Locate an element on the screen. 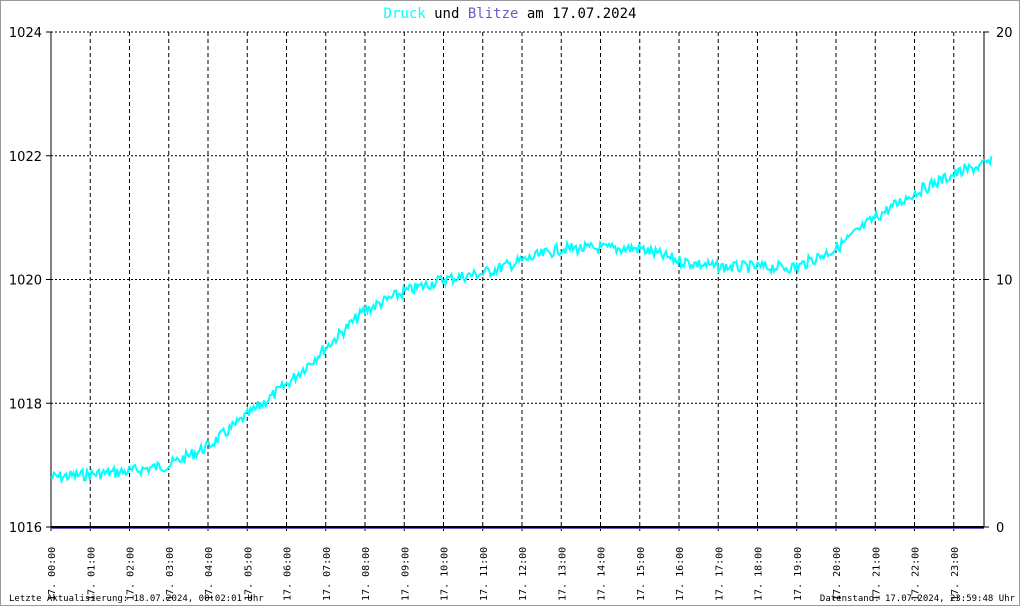 Image resolution: width=1020 pixels, height=606 pixels. y-right-tick-label: 10 is located at coordinates (1004, 281).